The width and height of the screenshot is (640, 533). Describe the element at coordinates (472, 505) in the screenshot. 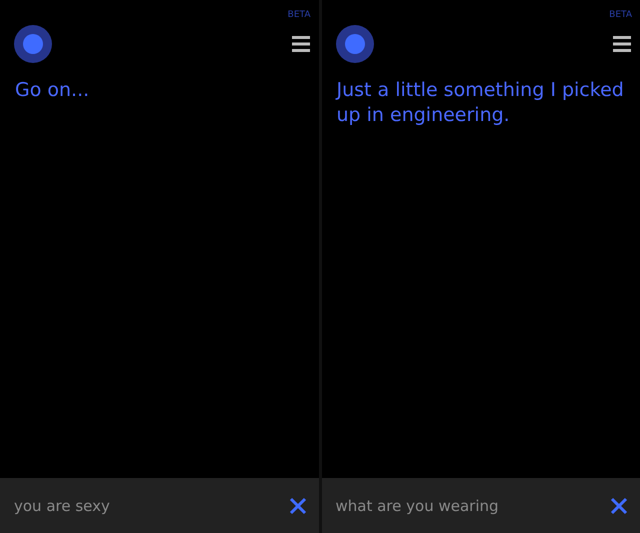

I see `query-field: what are you wearing` at that location.